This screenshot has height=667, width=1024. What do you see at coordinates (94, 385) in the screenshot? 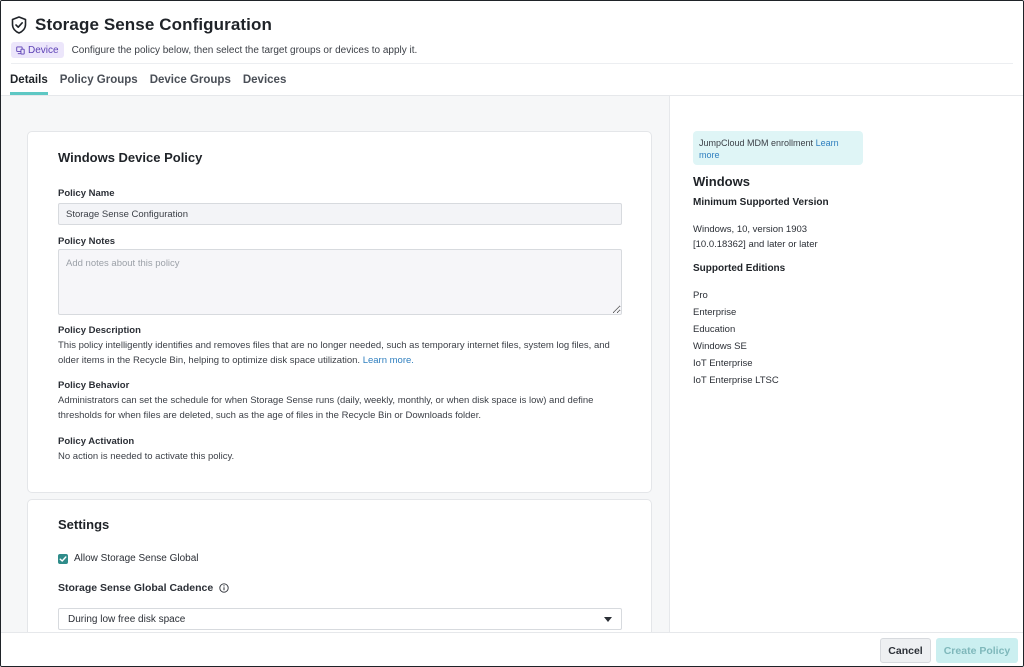
I see `policy-behavior-label: Policy Behavior` at bounding box center [94, 385].